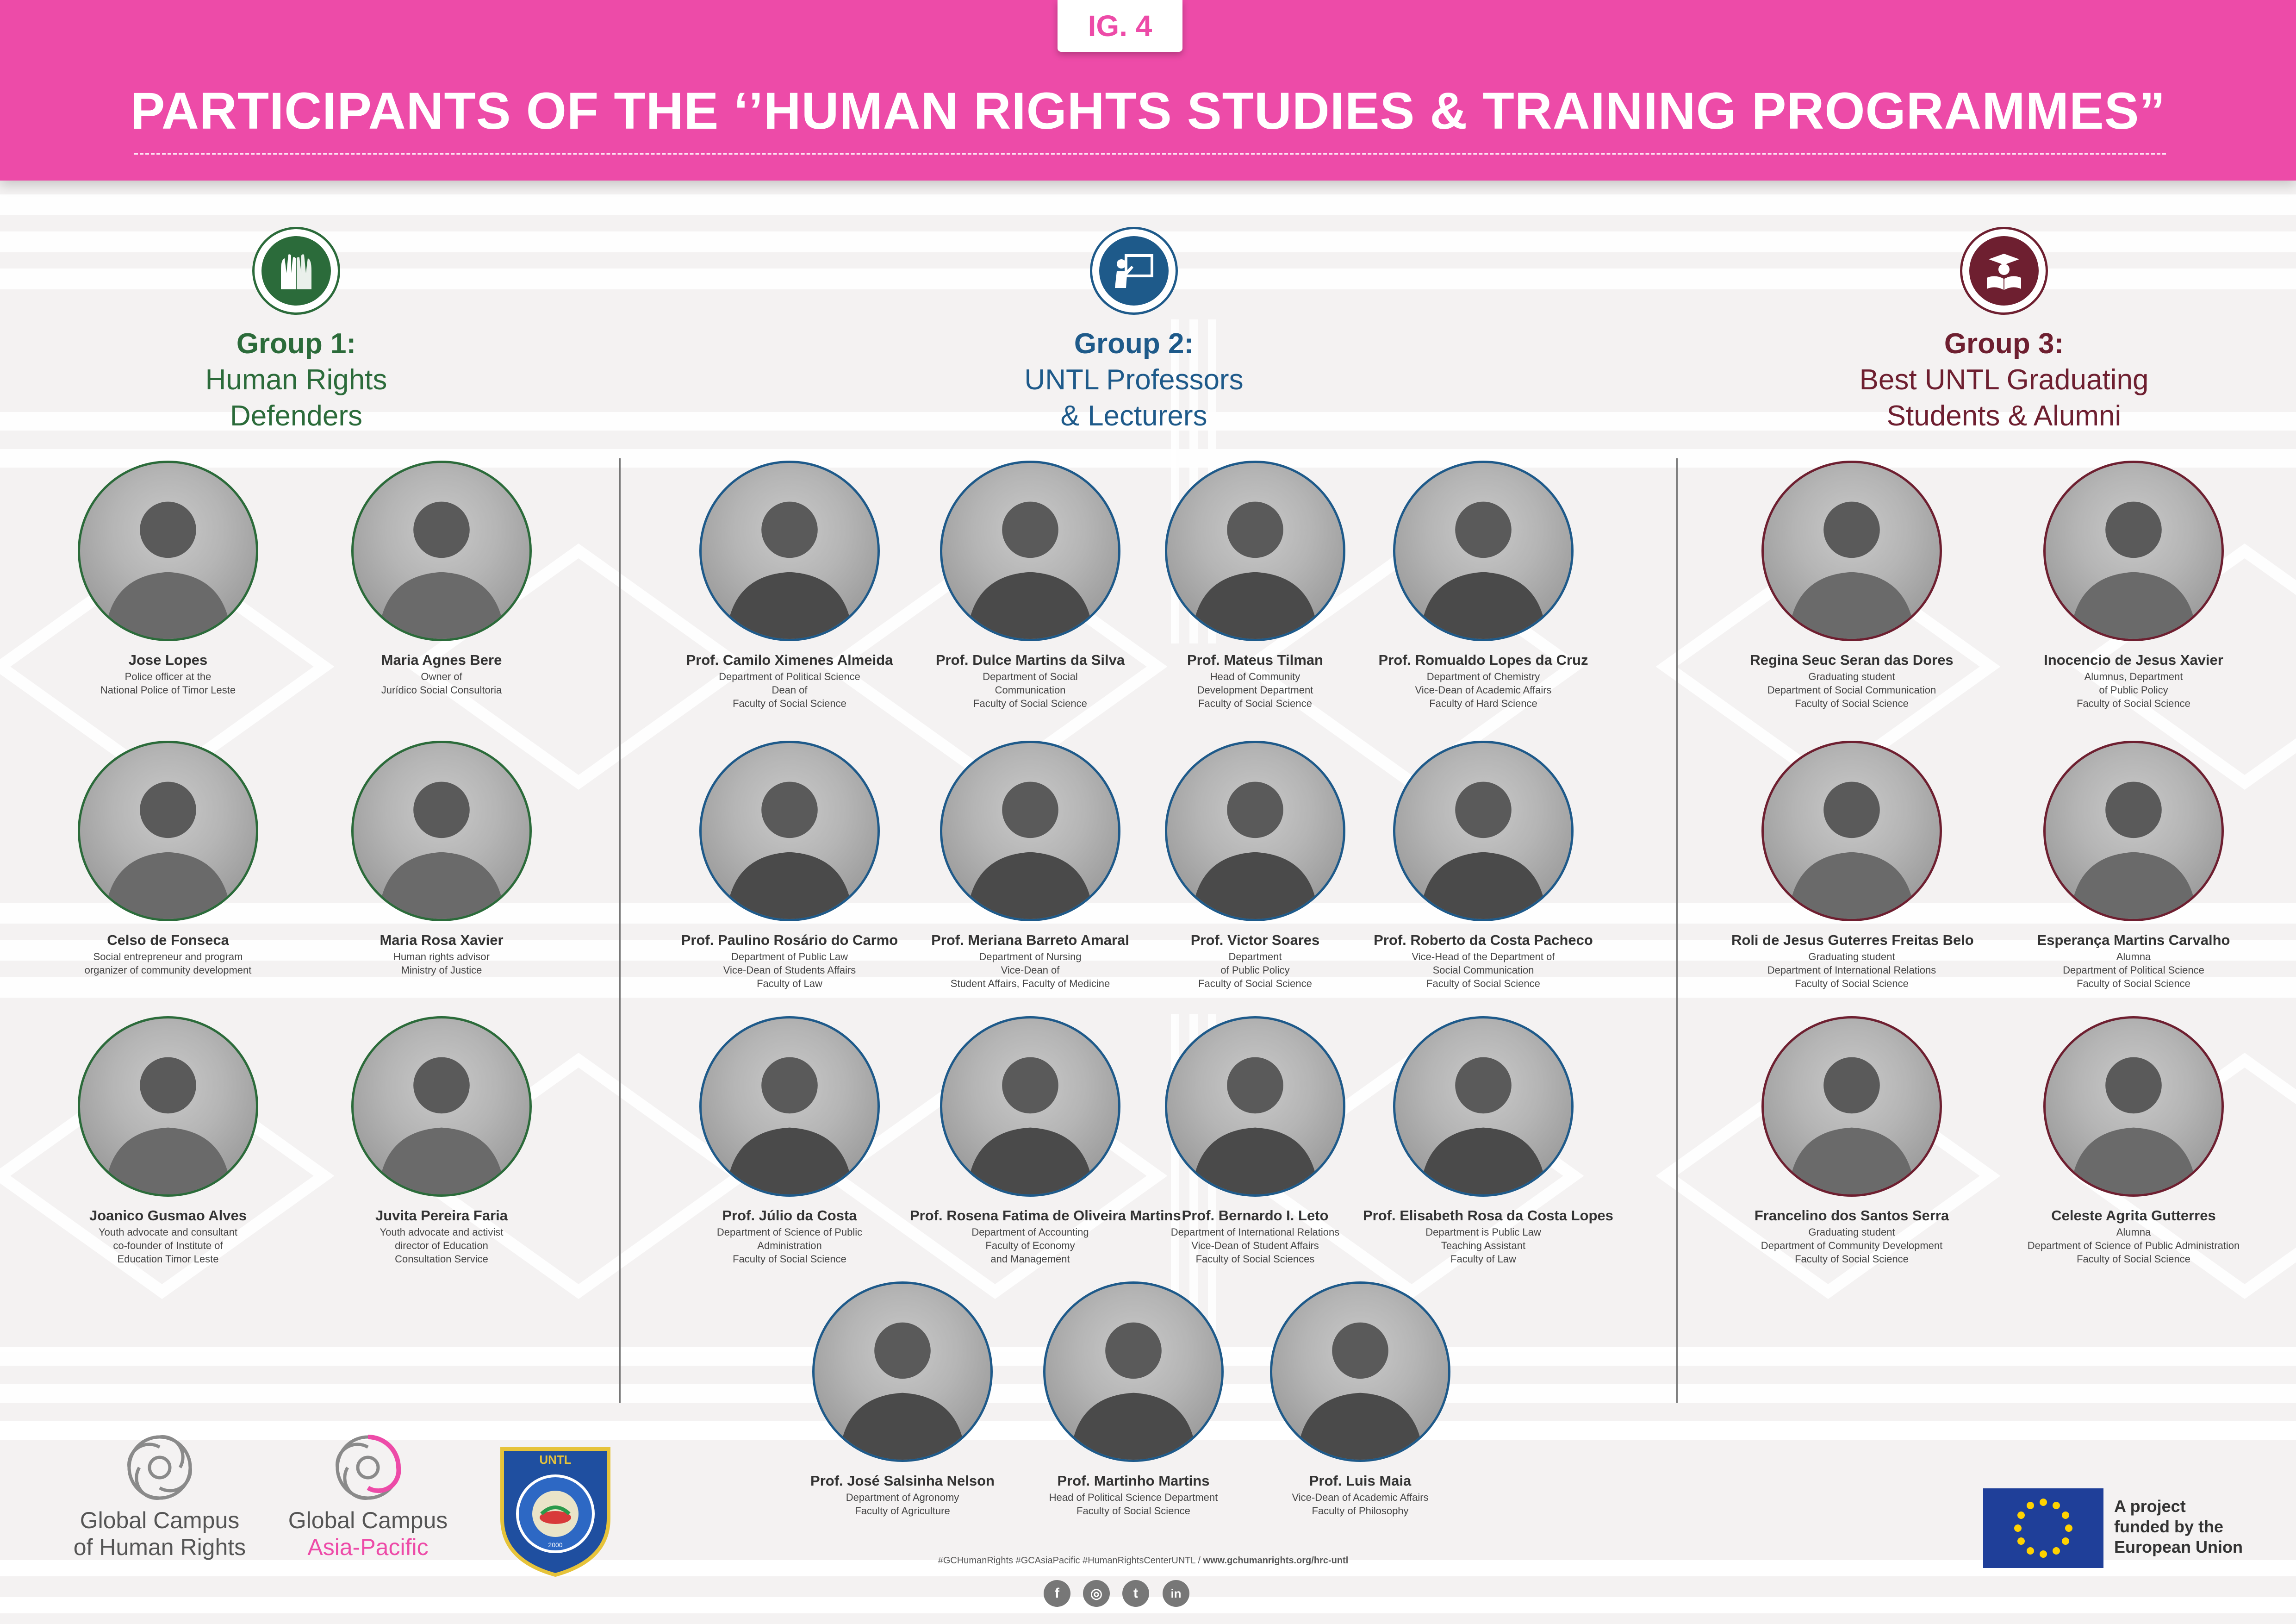 This screenshot has height=1624, width=2296. Describe the element at coordinates (2133, 940) in the screenshot. I see `participant-name: Esperança Martins Carvalho` at that location.